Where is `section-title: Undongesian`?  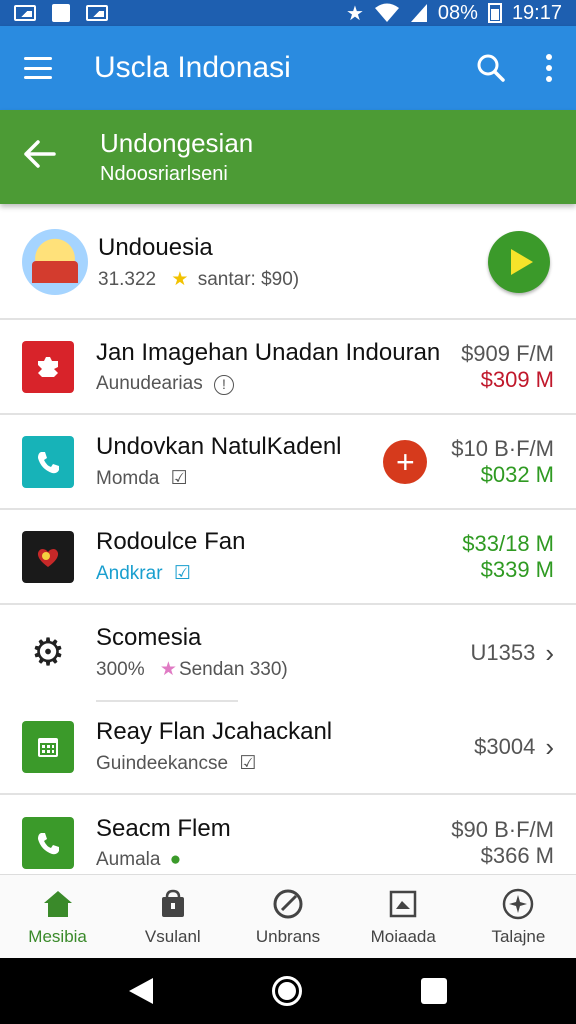 section-title: Undongesian is located at coordinates (177, 143).